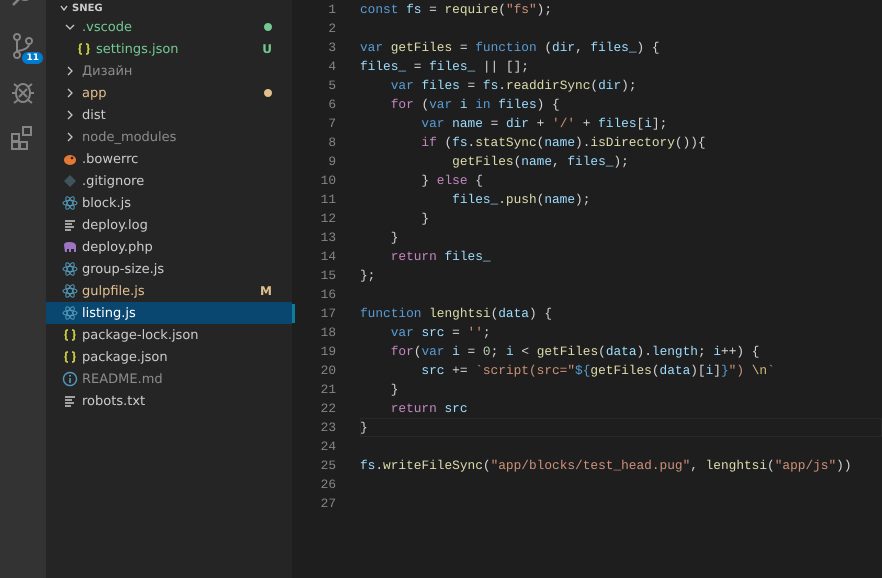  Describe the element at coordinates (107, 203) in the screenshot. I see `file-name: block.js` at that location.